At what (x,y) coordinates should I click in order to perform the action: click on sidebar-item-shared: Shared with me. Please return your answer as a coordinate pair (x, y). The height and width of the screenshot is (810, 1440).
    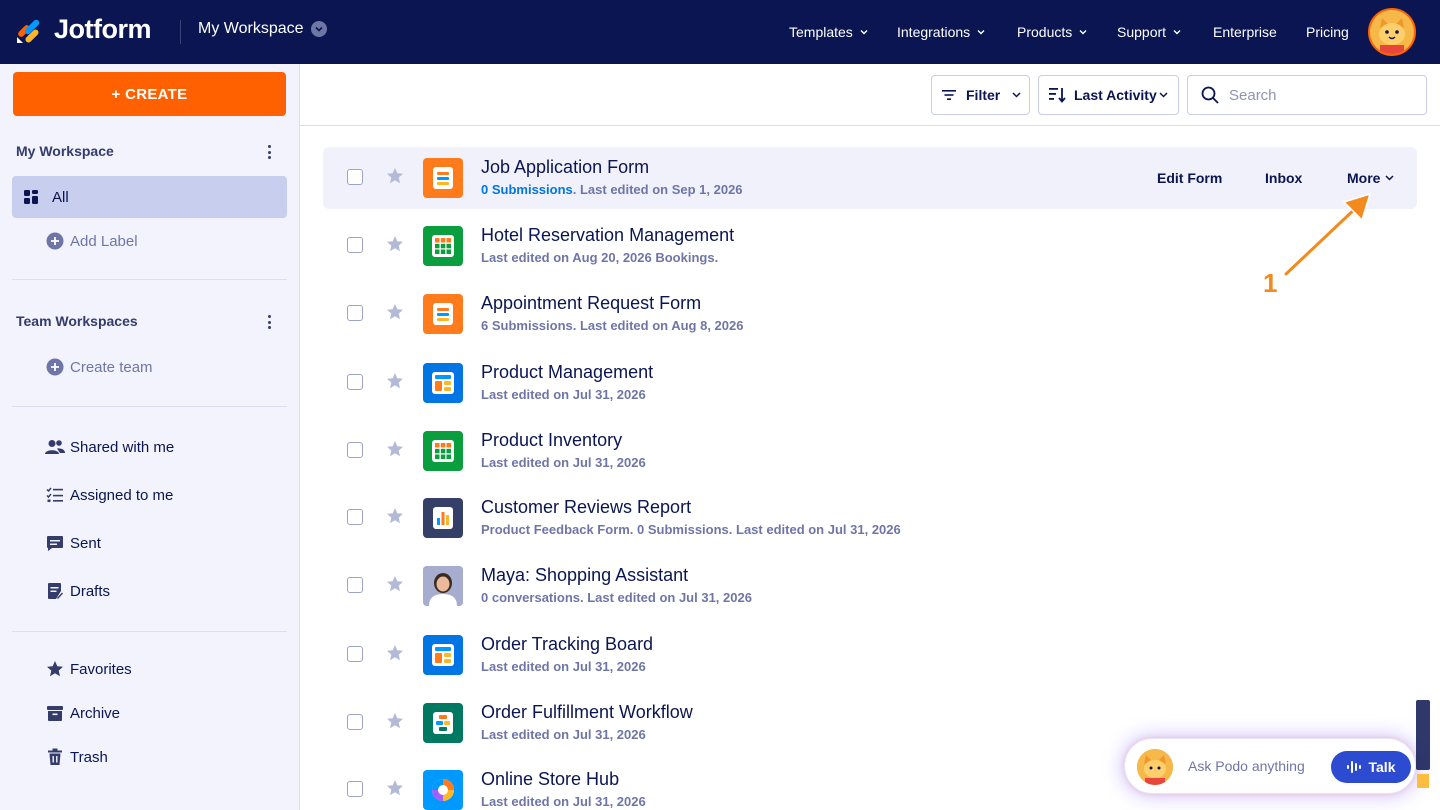
    Looking at the image, I should click on (149, 447).